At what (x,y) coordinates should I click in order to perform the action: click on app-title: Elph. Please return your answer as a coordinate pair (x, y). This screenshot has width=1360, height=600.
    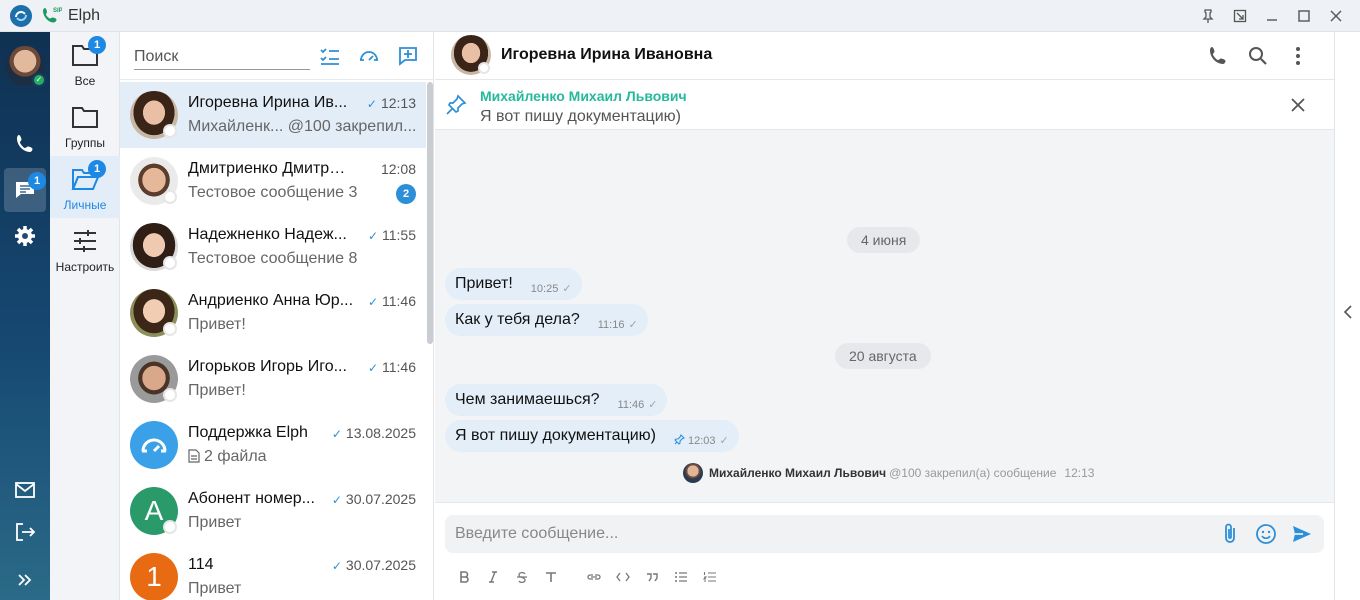
    Looking at the image, I should click on (84, 15).